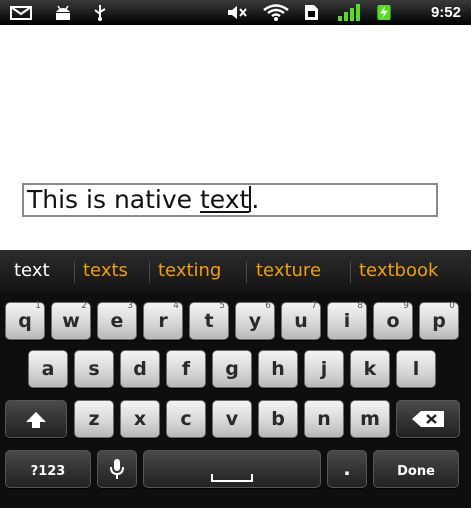 This screenshot has height=508, width=471. I want to click on key-label: w, so click(71, 321).